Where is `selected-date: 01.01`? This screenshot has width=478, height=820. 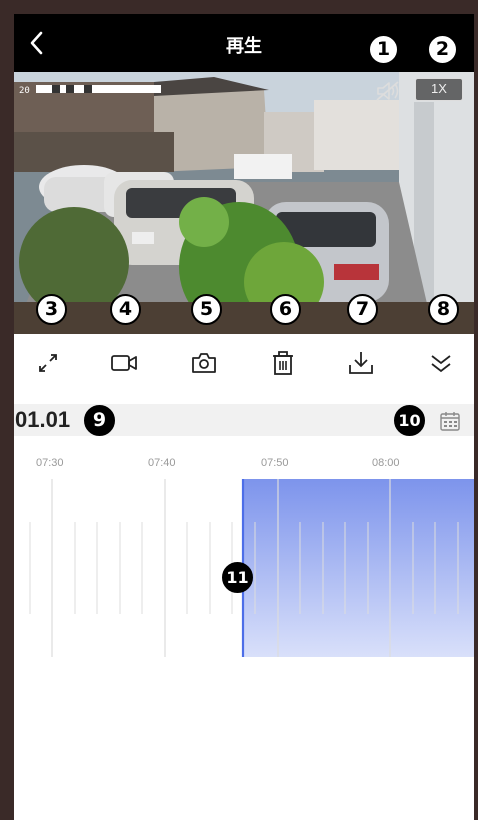 selected-date: 01.01 is located at coordinates (42, 420).